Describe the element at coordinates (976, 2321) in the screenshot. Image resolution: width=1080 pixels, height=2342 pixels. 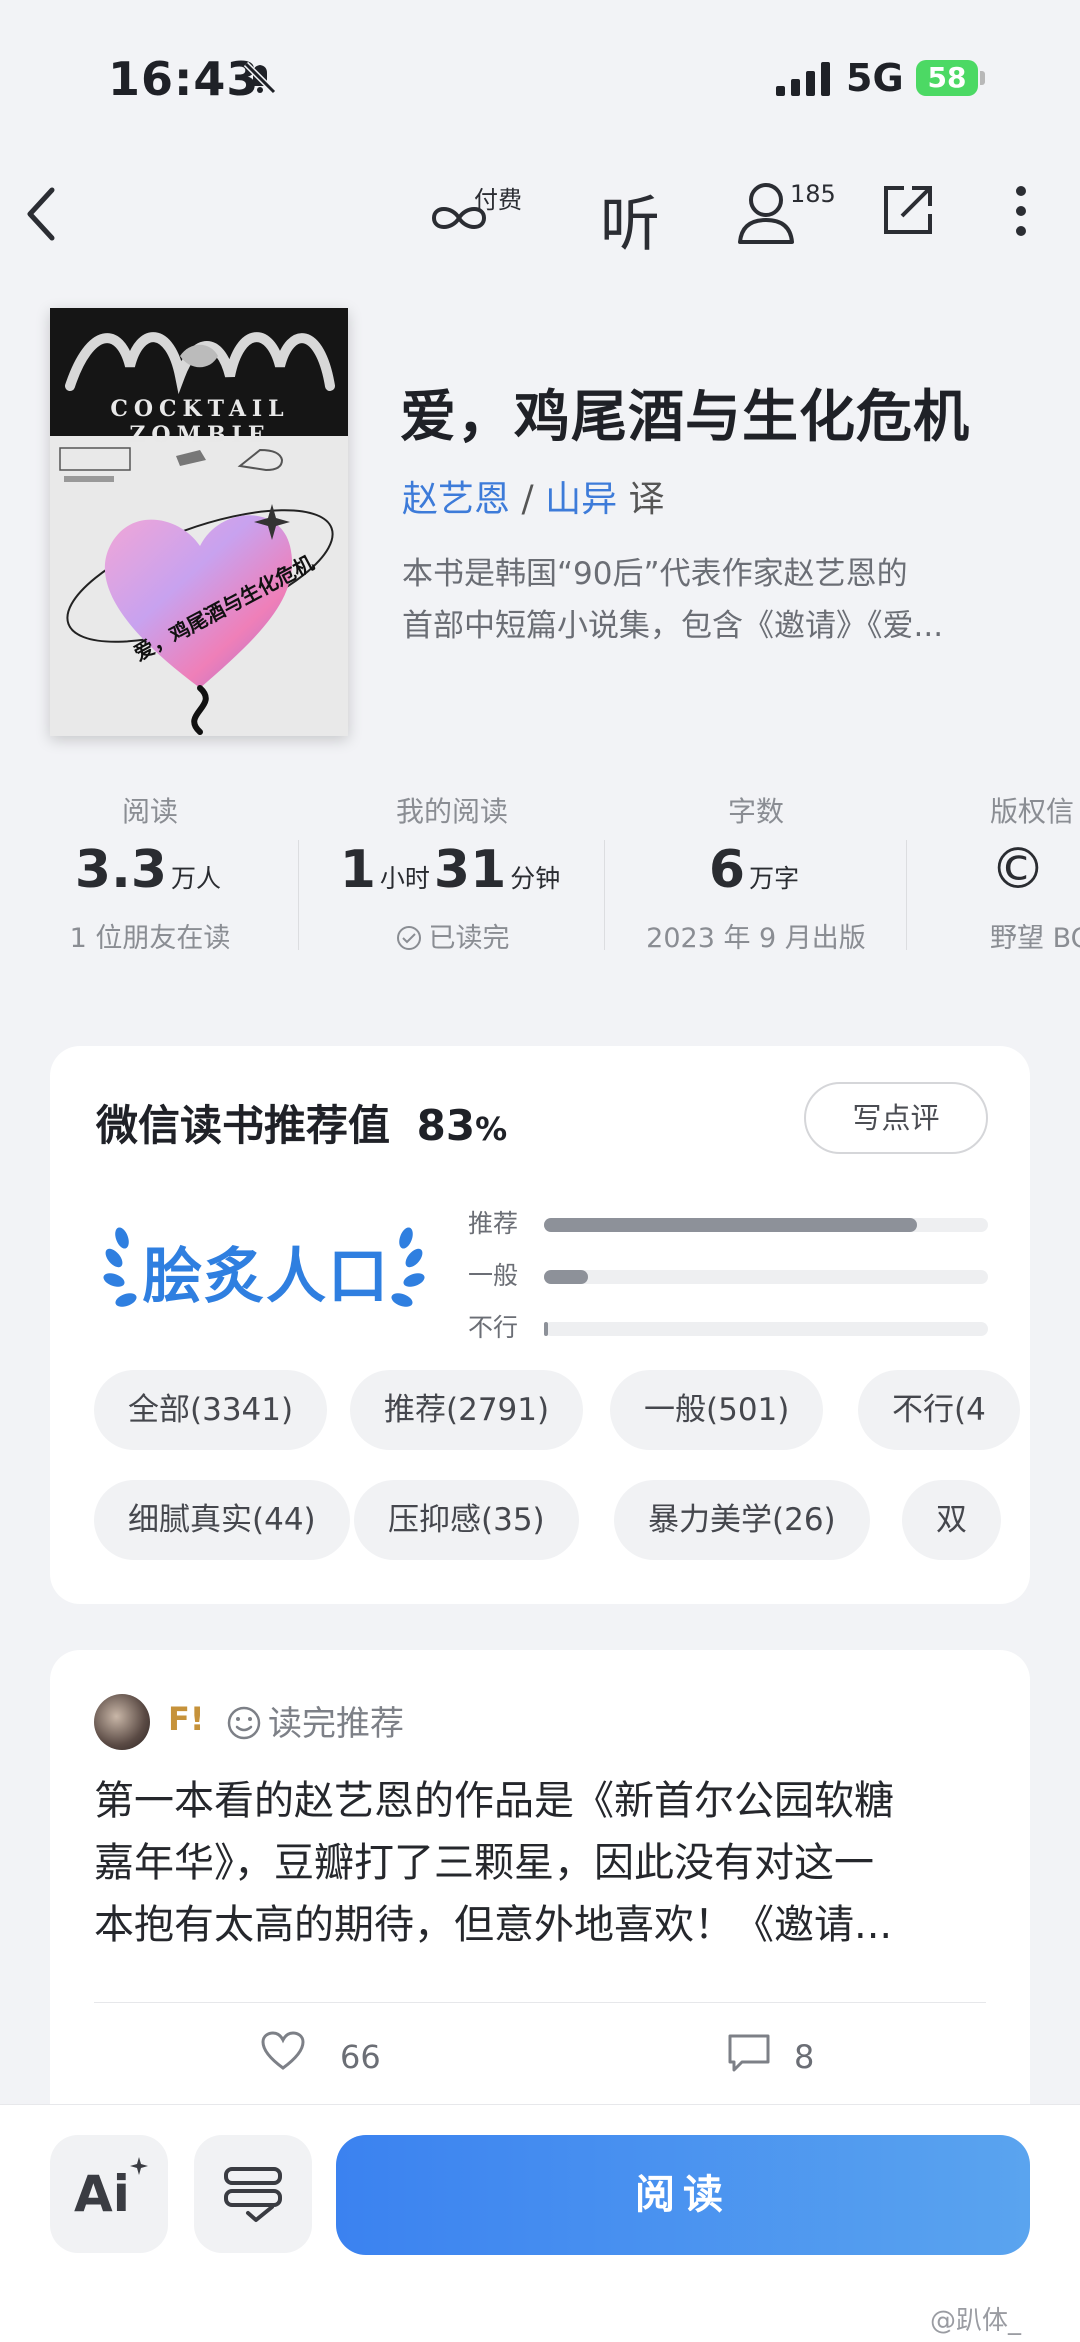
I see `watermark: @趴体_` at that location.